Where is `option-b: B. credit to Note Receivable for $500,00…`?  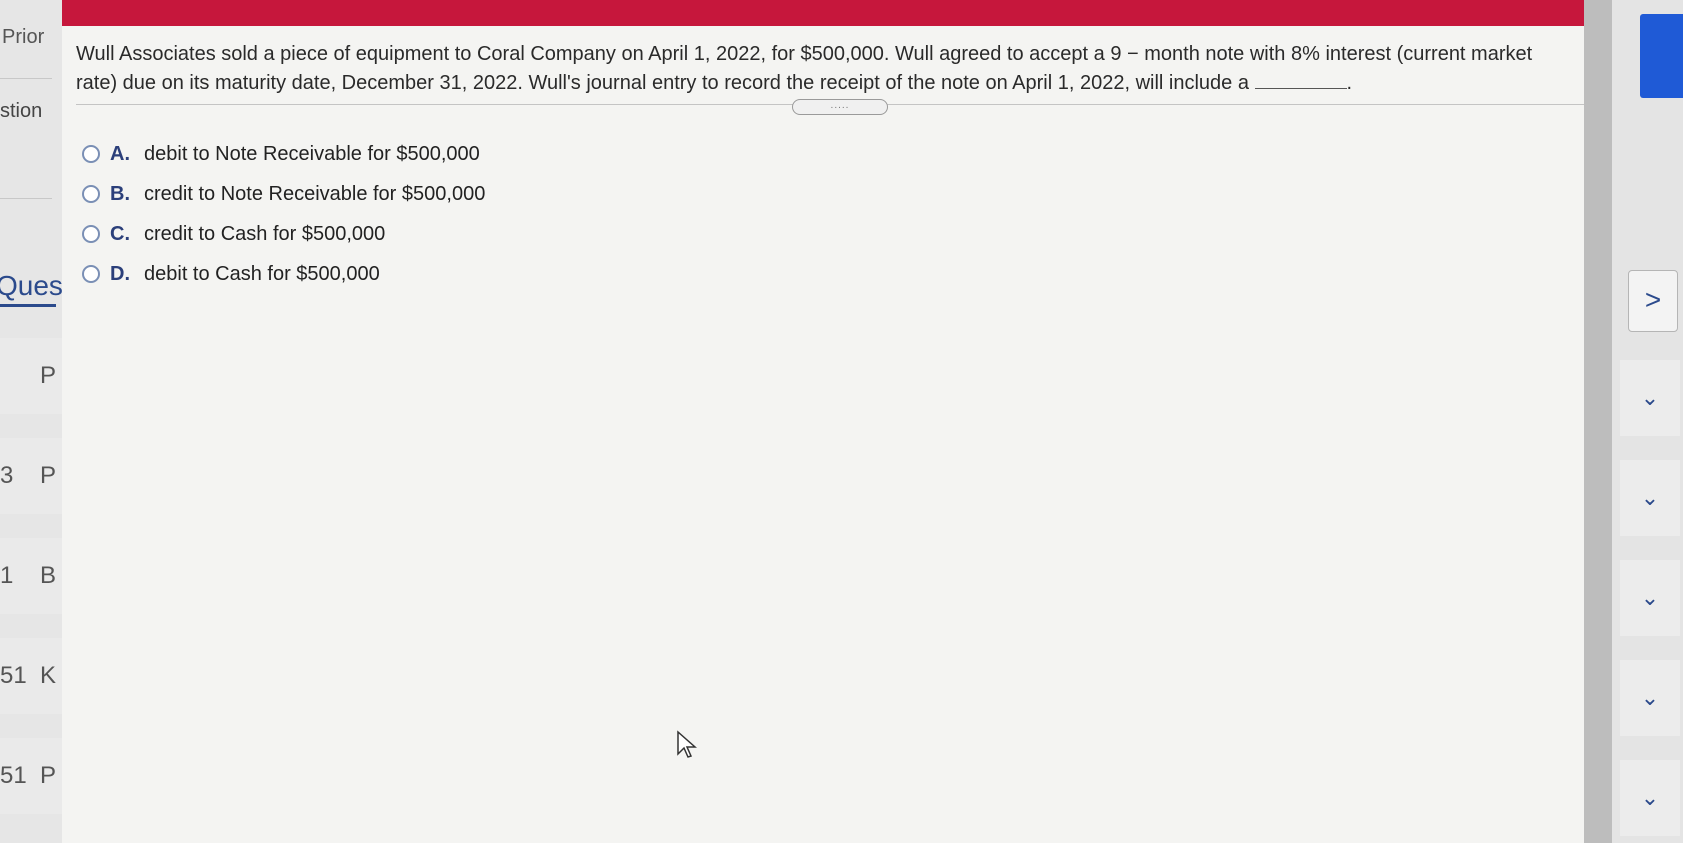 option-b: B. credit to Note Receivable for $500,00… is located at coordinates (283, 194).